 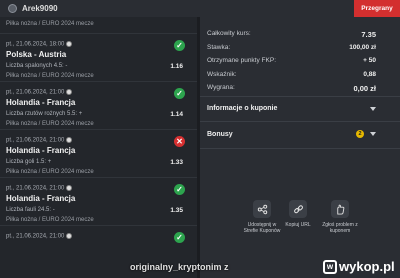 I want to click on summary-label: Wygrana:, so click(x=221, y=87).